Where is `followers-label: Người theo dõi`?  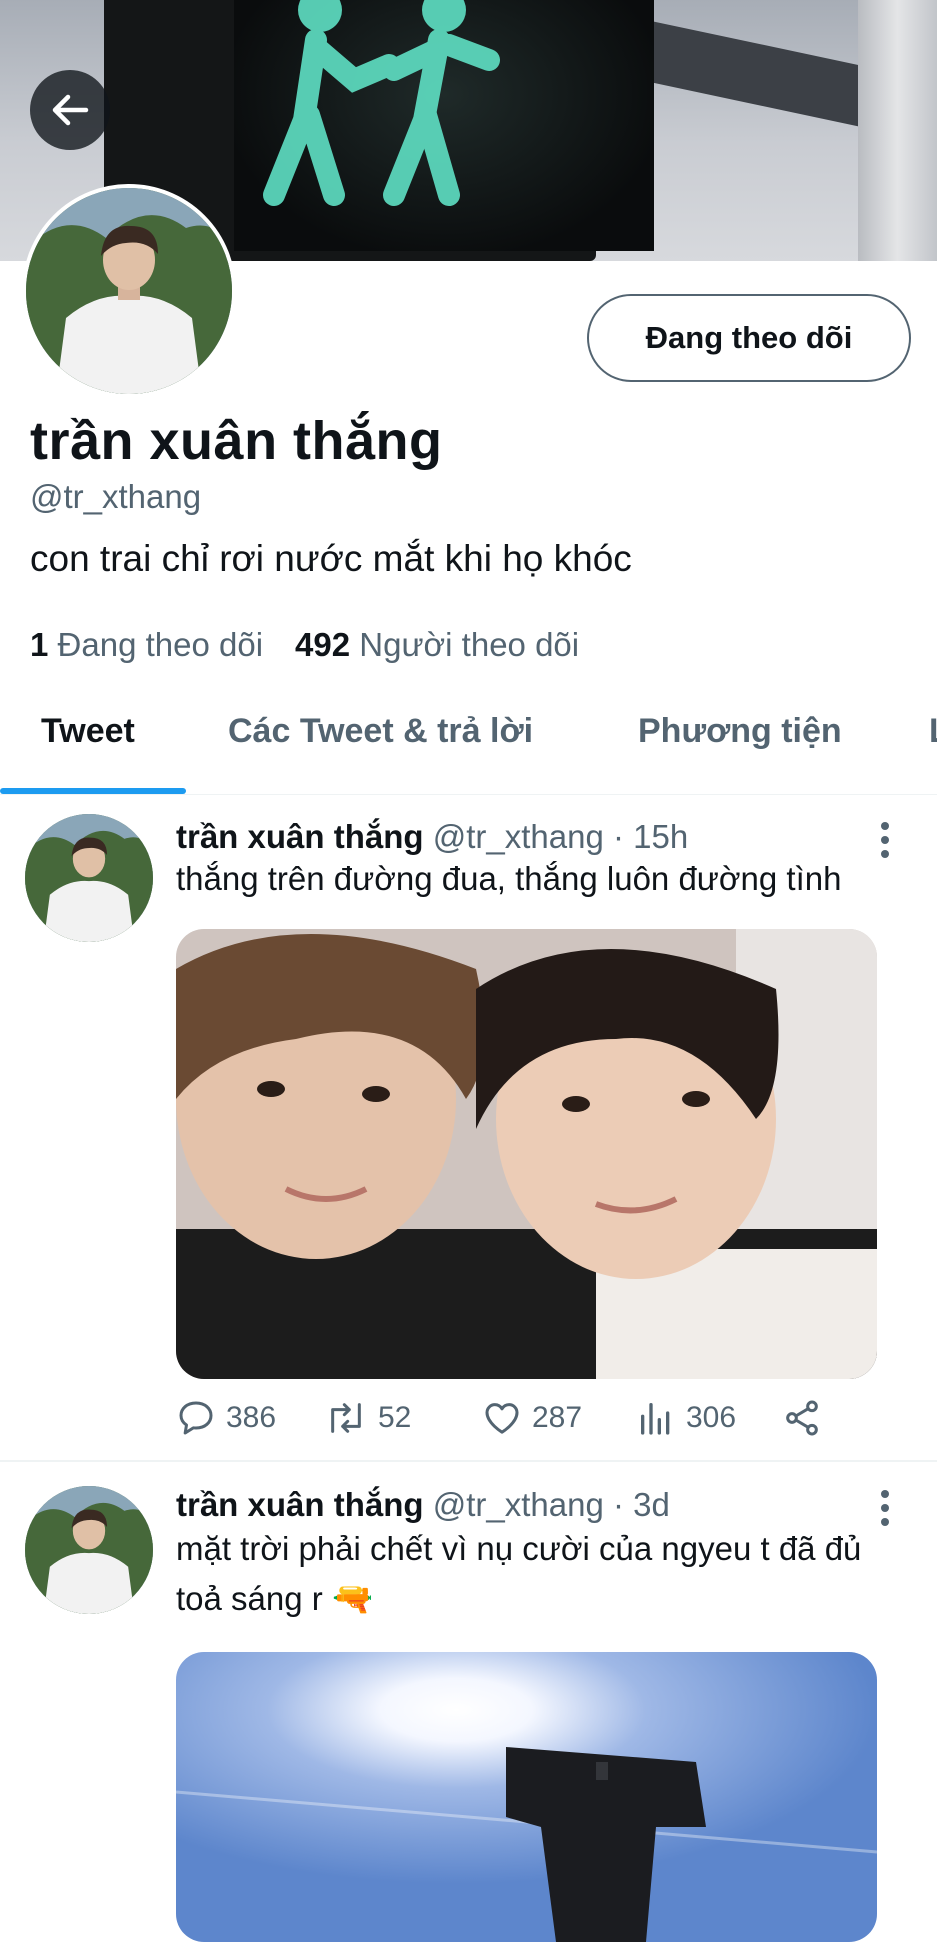 followers-label: Người theo dõi is located at coordinates (469, 644).